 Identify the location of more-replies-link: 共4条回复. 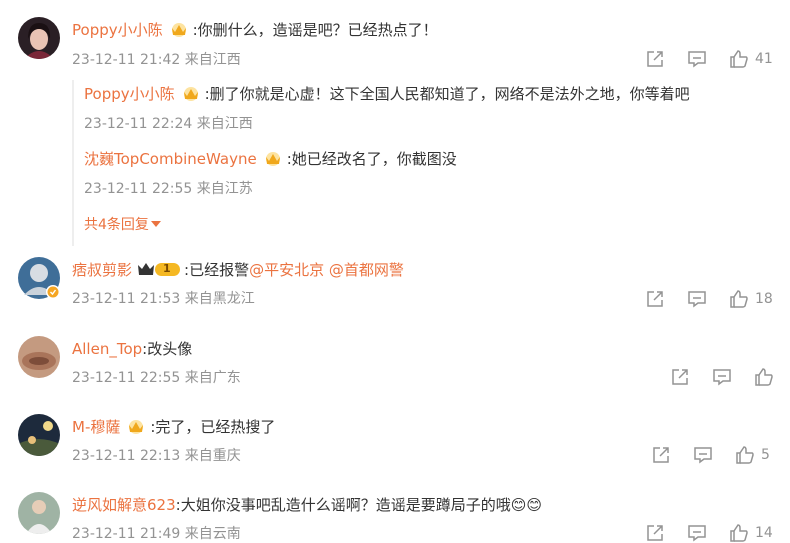
(122, 224).